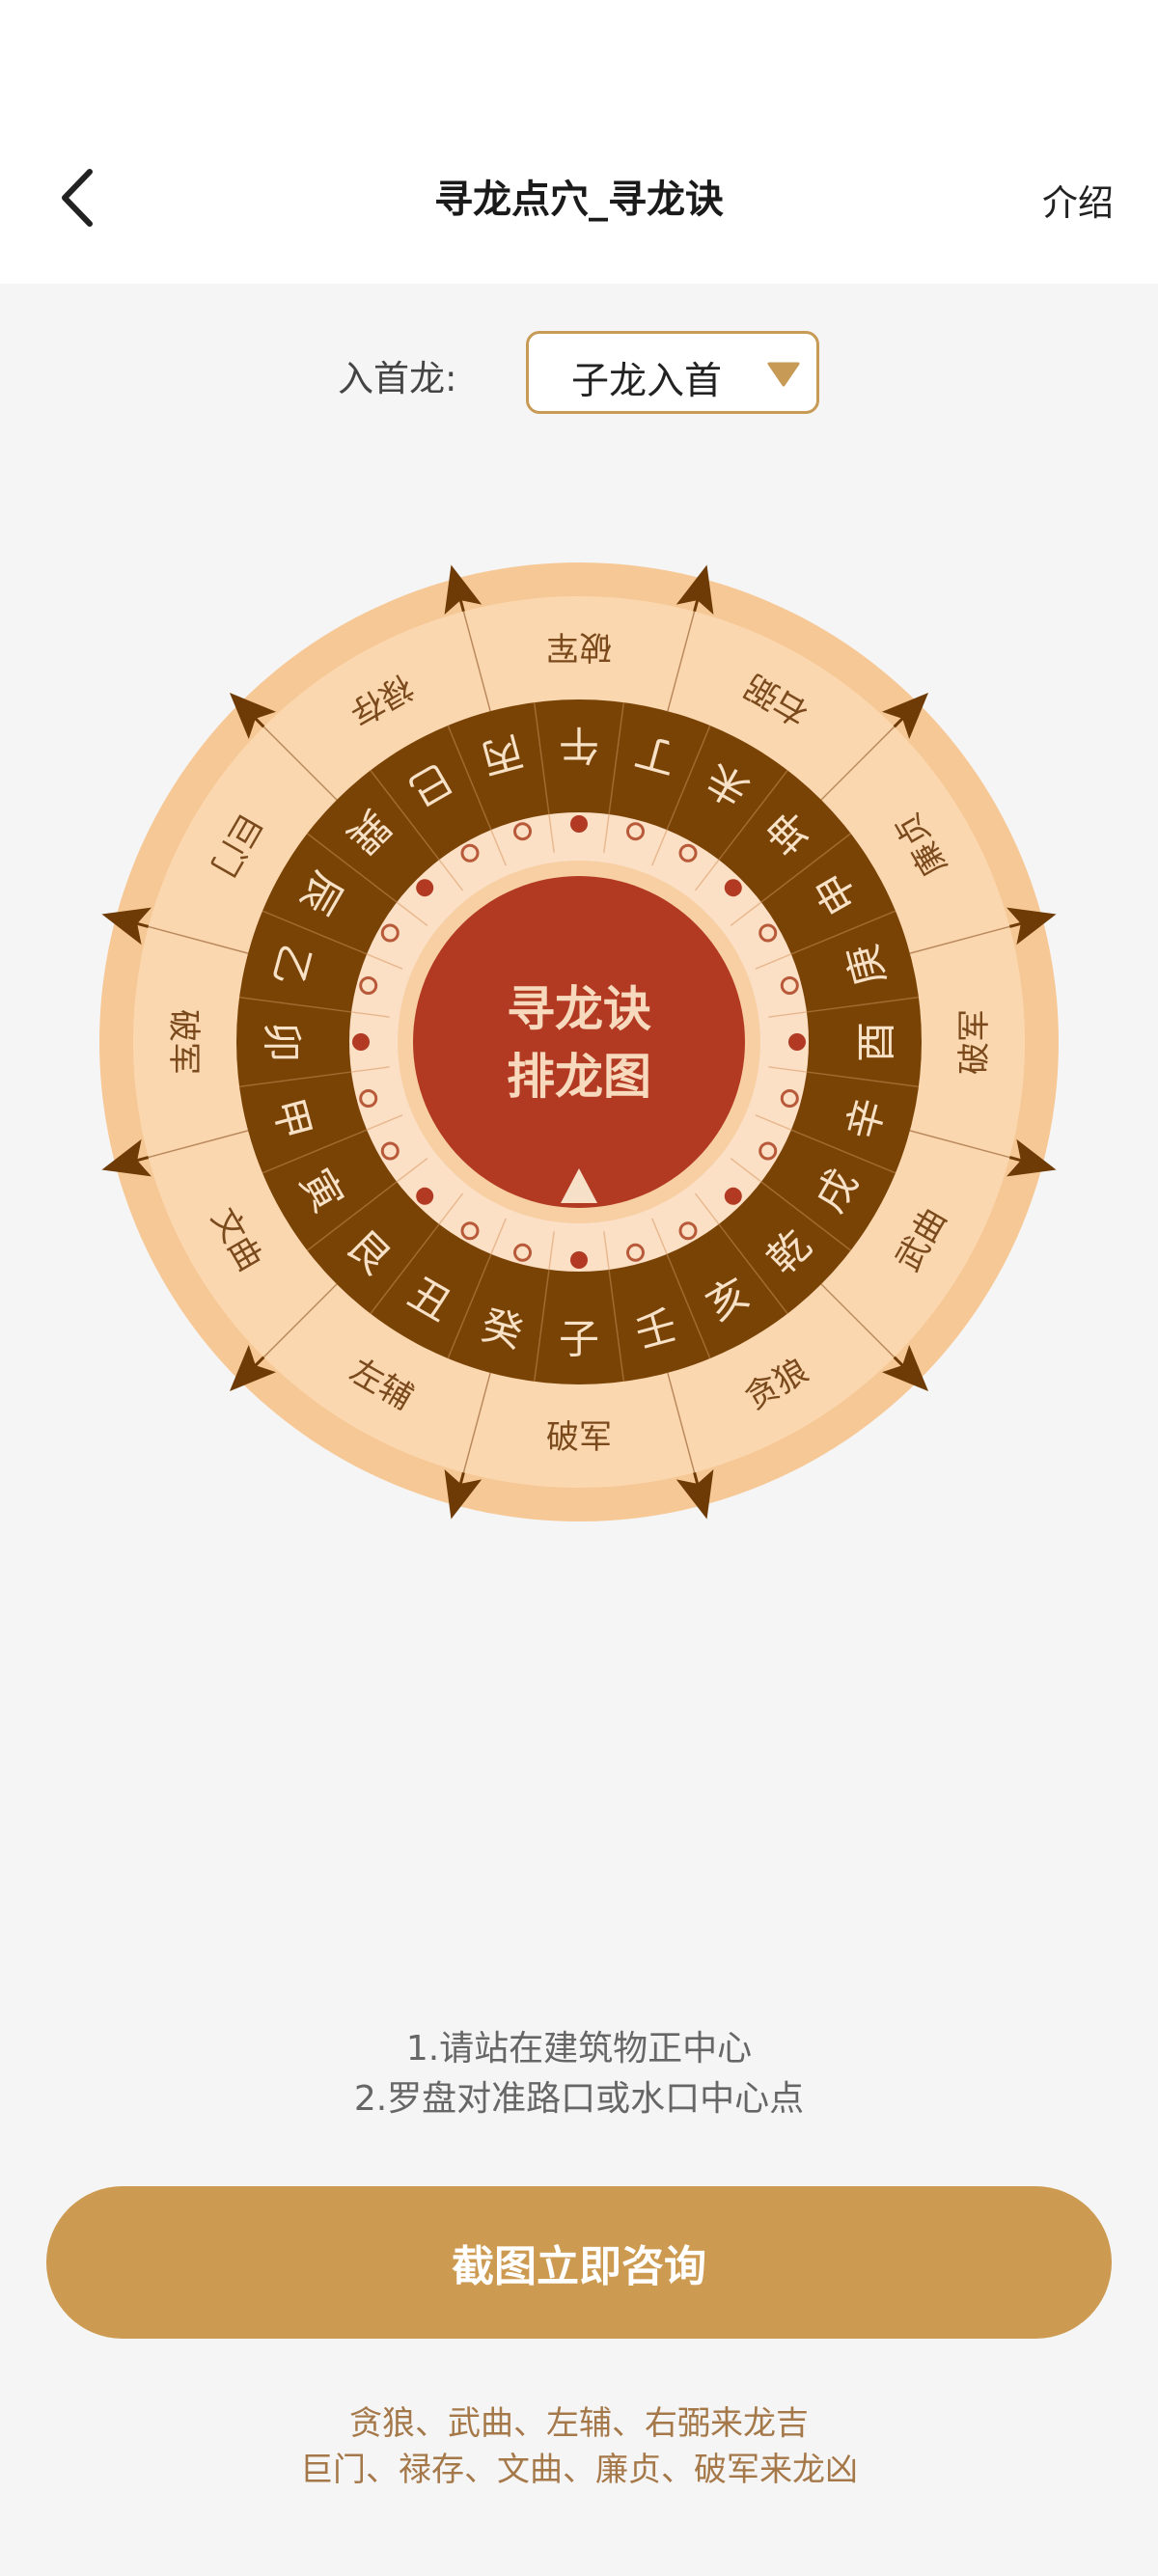  I want to click on mountain-label: 子, so click(579, 1340).